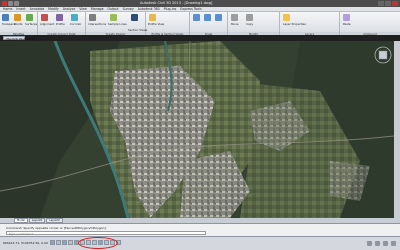  What do you see at coordinates (377, 243) in the screenshot?
I see `annotation-scale-icon` at bounding box center [377, 243].